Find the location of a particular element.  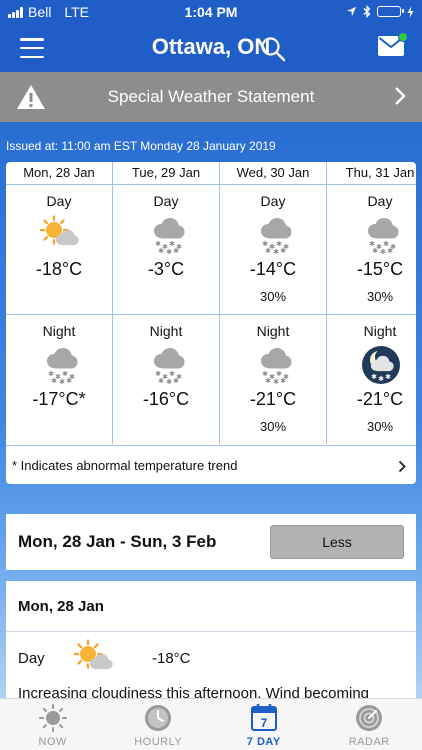

forecast-cell: Night ✱ ✱ ✱ -21°C 30% is located at coordinates (371, 379).